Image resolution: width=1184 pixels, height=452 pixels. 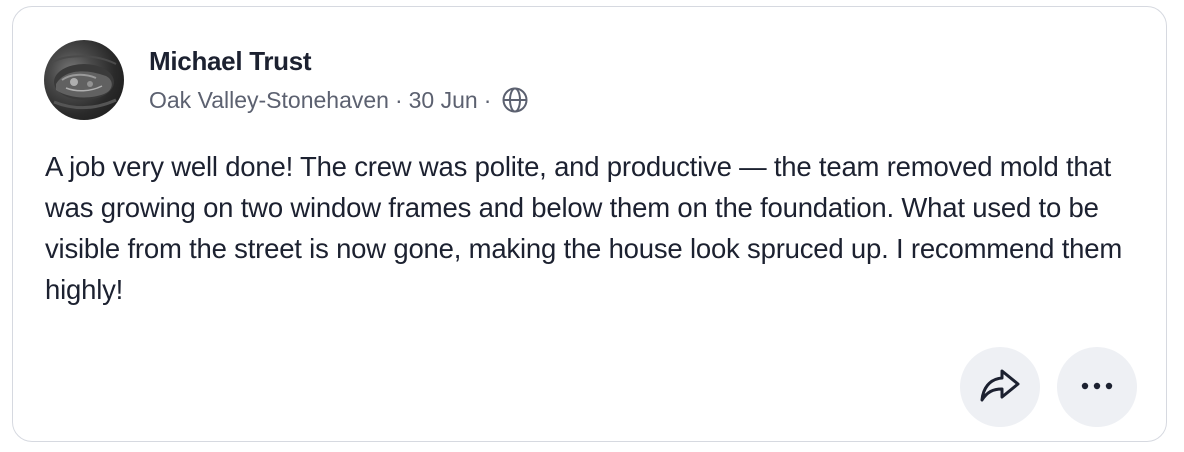 I want to click on globe-icon, so click(x=515, y=100).